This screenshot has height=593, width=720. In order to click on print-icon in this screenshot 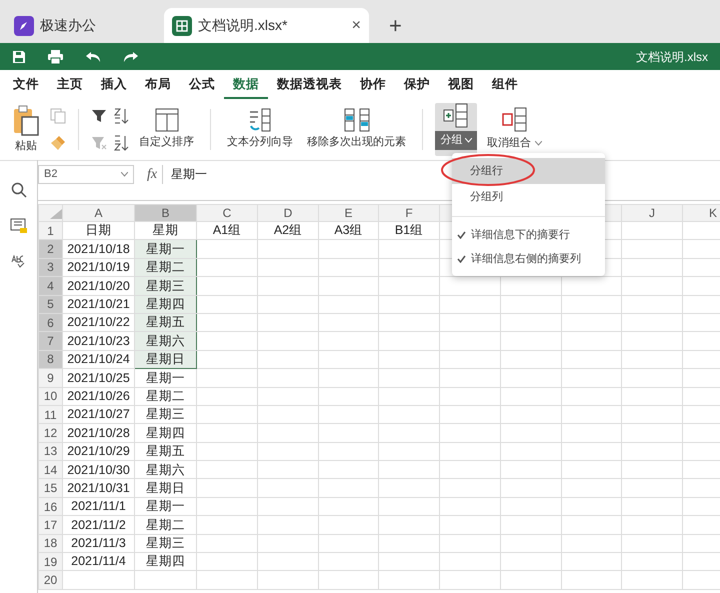, I will do `click(55, 57)`.